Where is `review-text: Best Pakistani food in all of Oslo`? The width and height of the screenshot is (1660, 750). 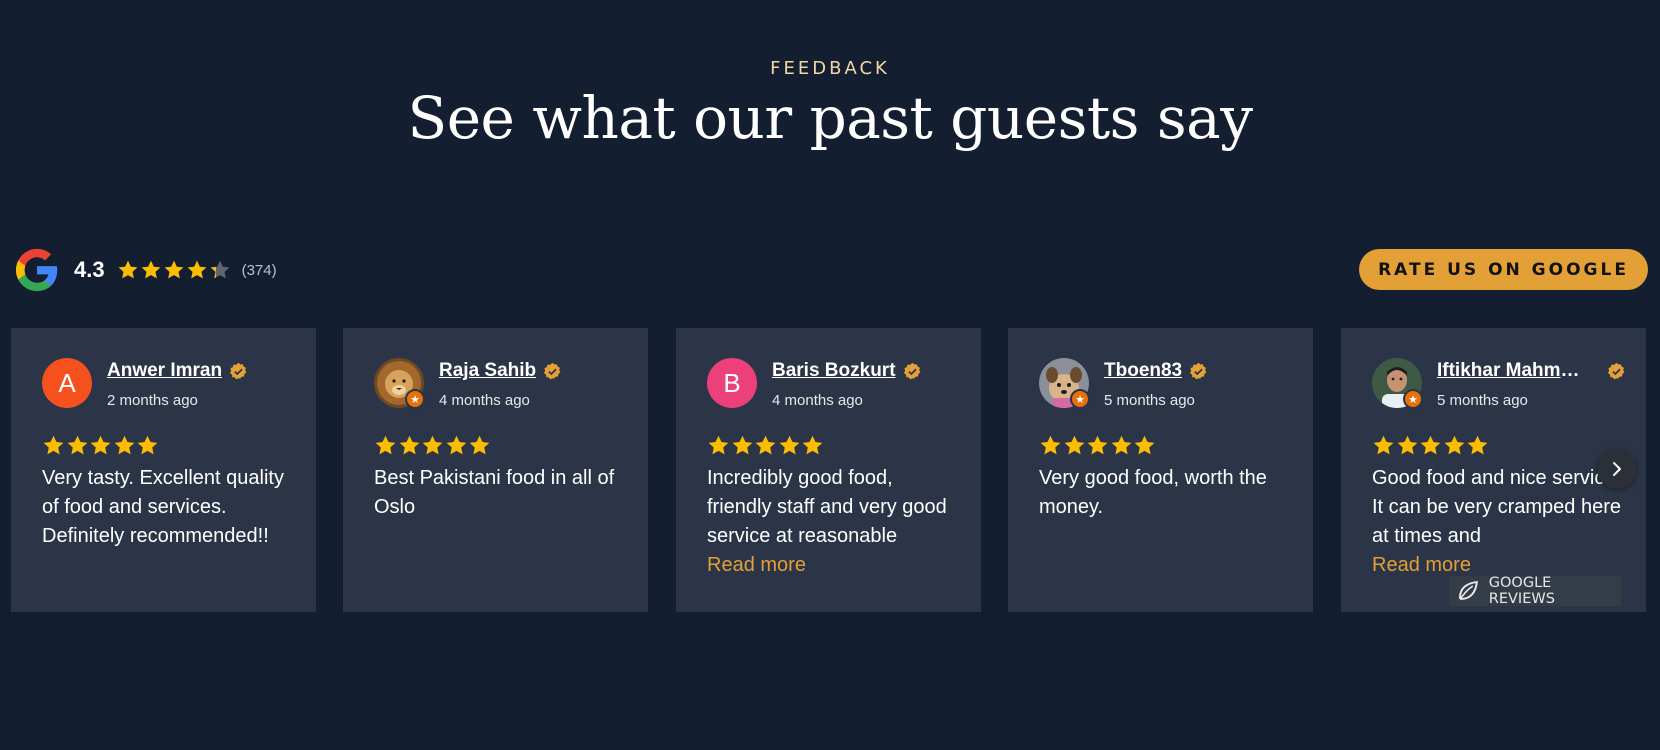
review-text: Best Pakistani food in all of Oslo is located at coordinates (494, 492).